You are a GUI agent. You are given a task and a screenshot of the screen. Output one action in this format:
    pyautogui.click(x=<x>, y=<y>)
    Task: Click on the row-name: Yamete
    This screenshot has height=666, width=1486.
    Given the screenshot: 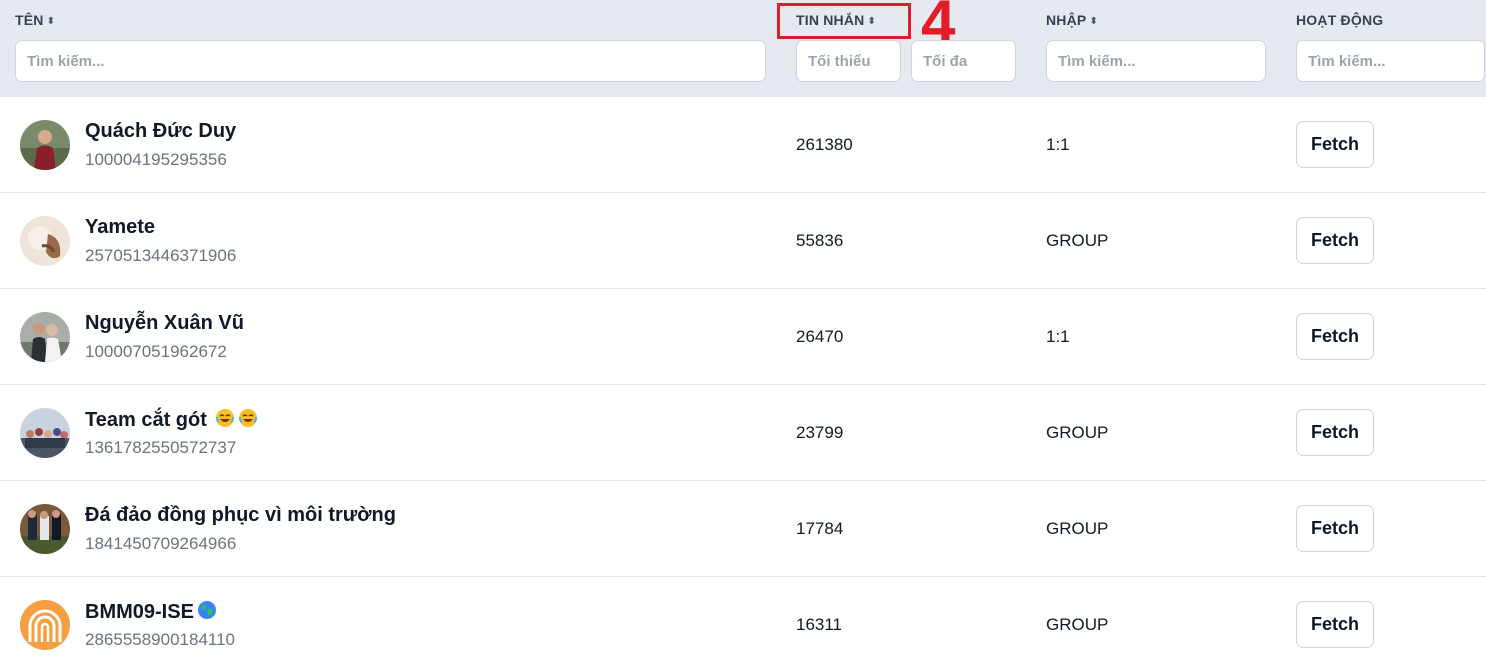 What is the action you would take?
    pyautogui.click(x=120, y=227)
    